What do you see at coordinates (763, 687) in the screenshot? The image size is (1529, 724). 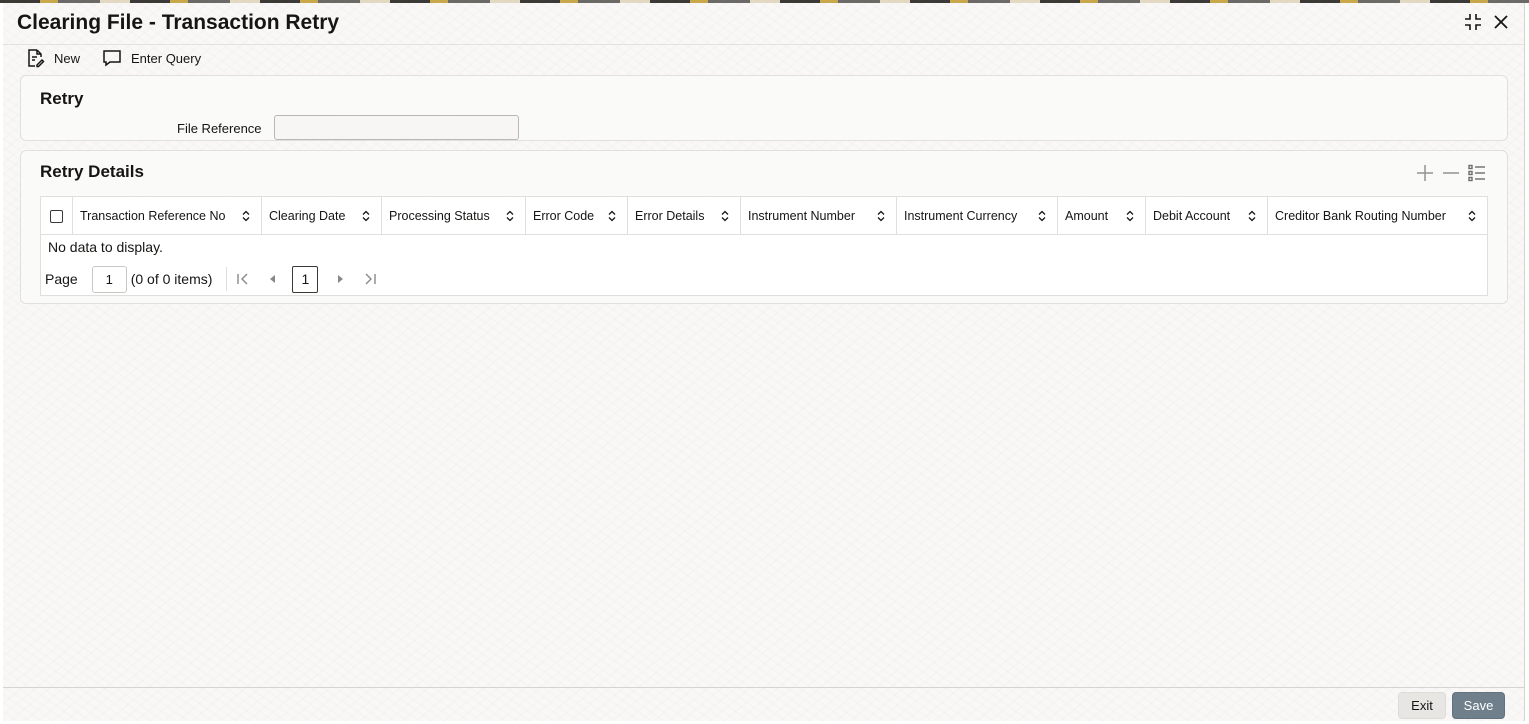 I see `footer-divider` at bounding box center [763, 687].